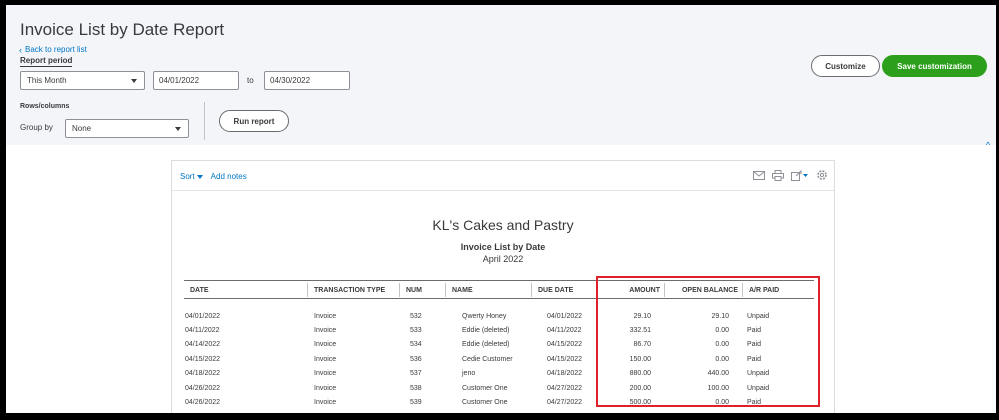 Image resolution: width=999 pixels, height=420 pixels. What do you see at coordinates (565, 374) in the screenshot?
I see `cell-due-date: 04/18/2022` at bounding box center [565, 374].